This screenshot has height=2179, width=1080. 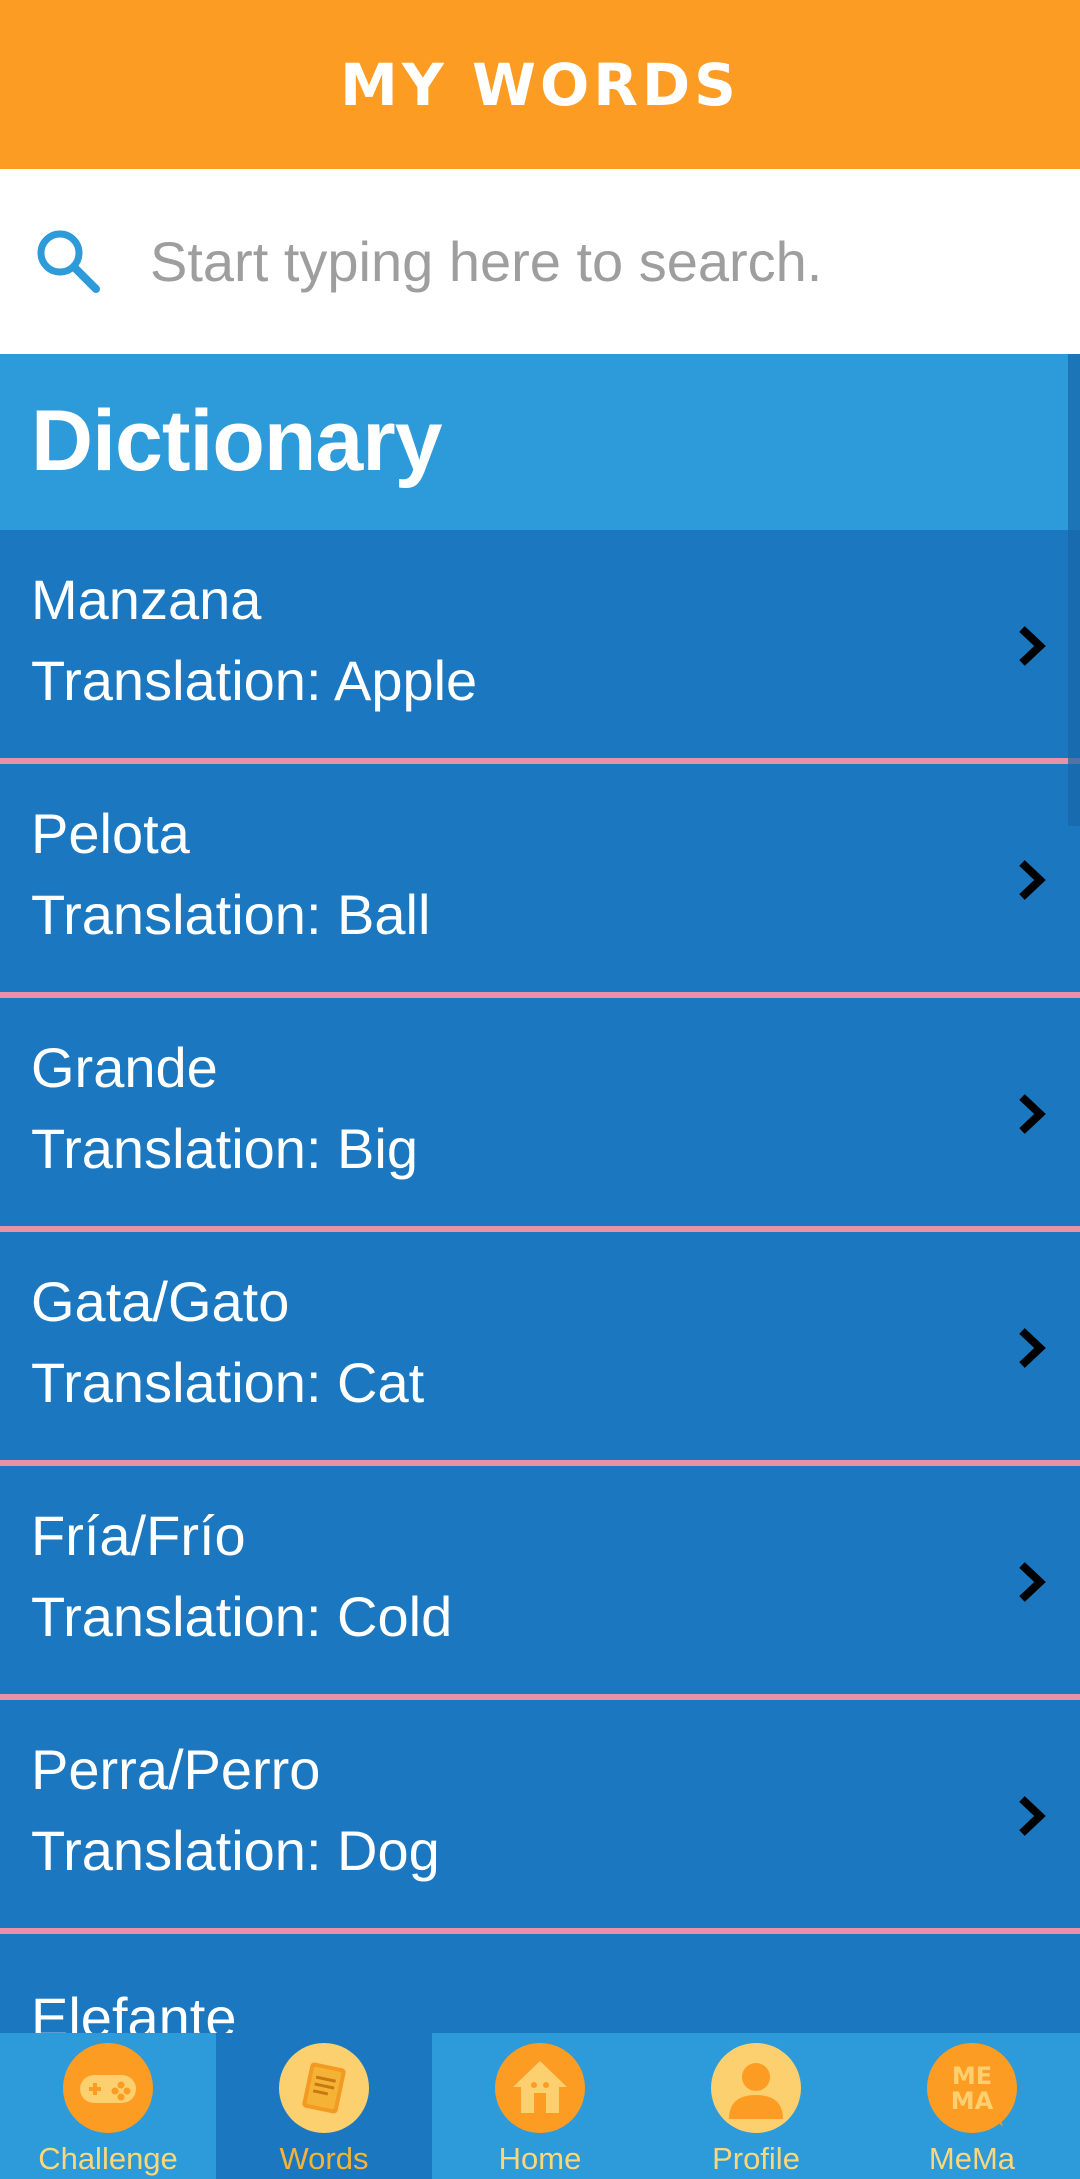 What do you see at coordinates (124, 1067) in the screenshot?
I see `word-label: Grande` at bounding box center [124, 1067].